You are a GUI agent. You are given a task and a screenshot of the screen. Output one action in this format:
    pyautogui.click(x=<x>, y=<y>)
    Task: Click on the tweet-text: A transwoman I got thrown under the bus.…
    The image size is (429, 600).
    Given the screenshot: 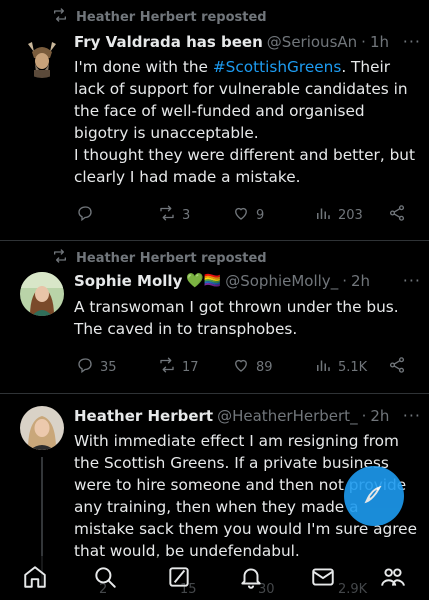 What is the action you would take?
    pyautogui.click(x=236, y=318)
    